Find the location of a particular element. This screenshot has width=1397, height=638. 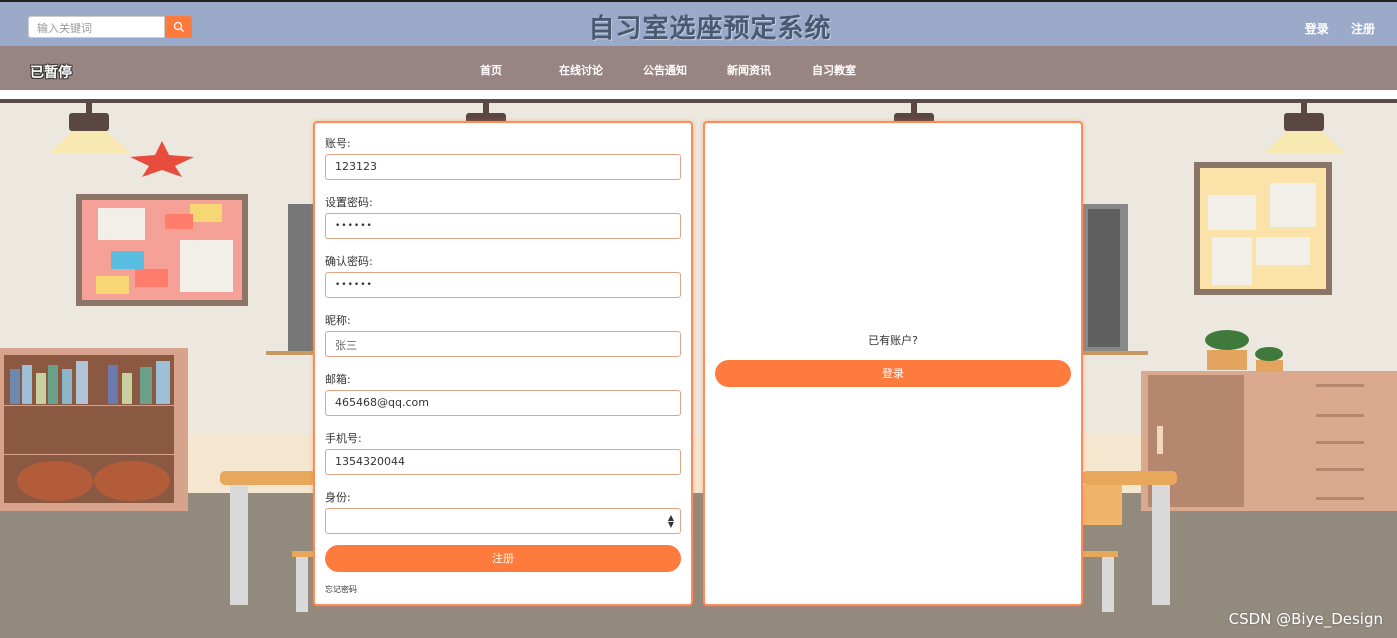

register-submit-button: 注册 is located at coordinates (503, 558).